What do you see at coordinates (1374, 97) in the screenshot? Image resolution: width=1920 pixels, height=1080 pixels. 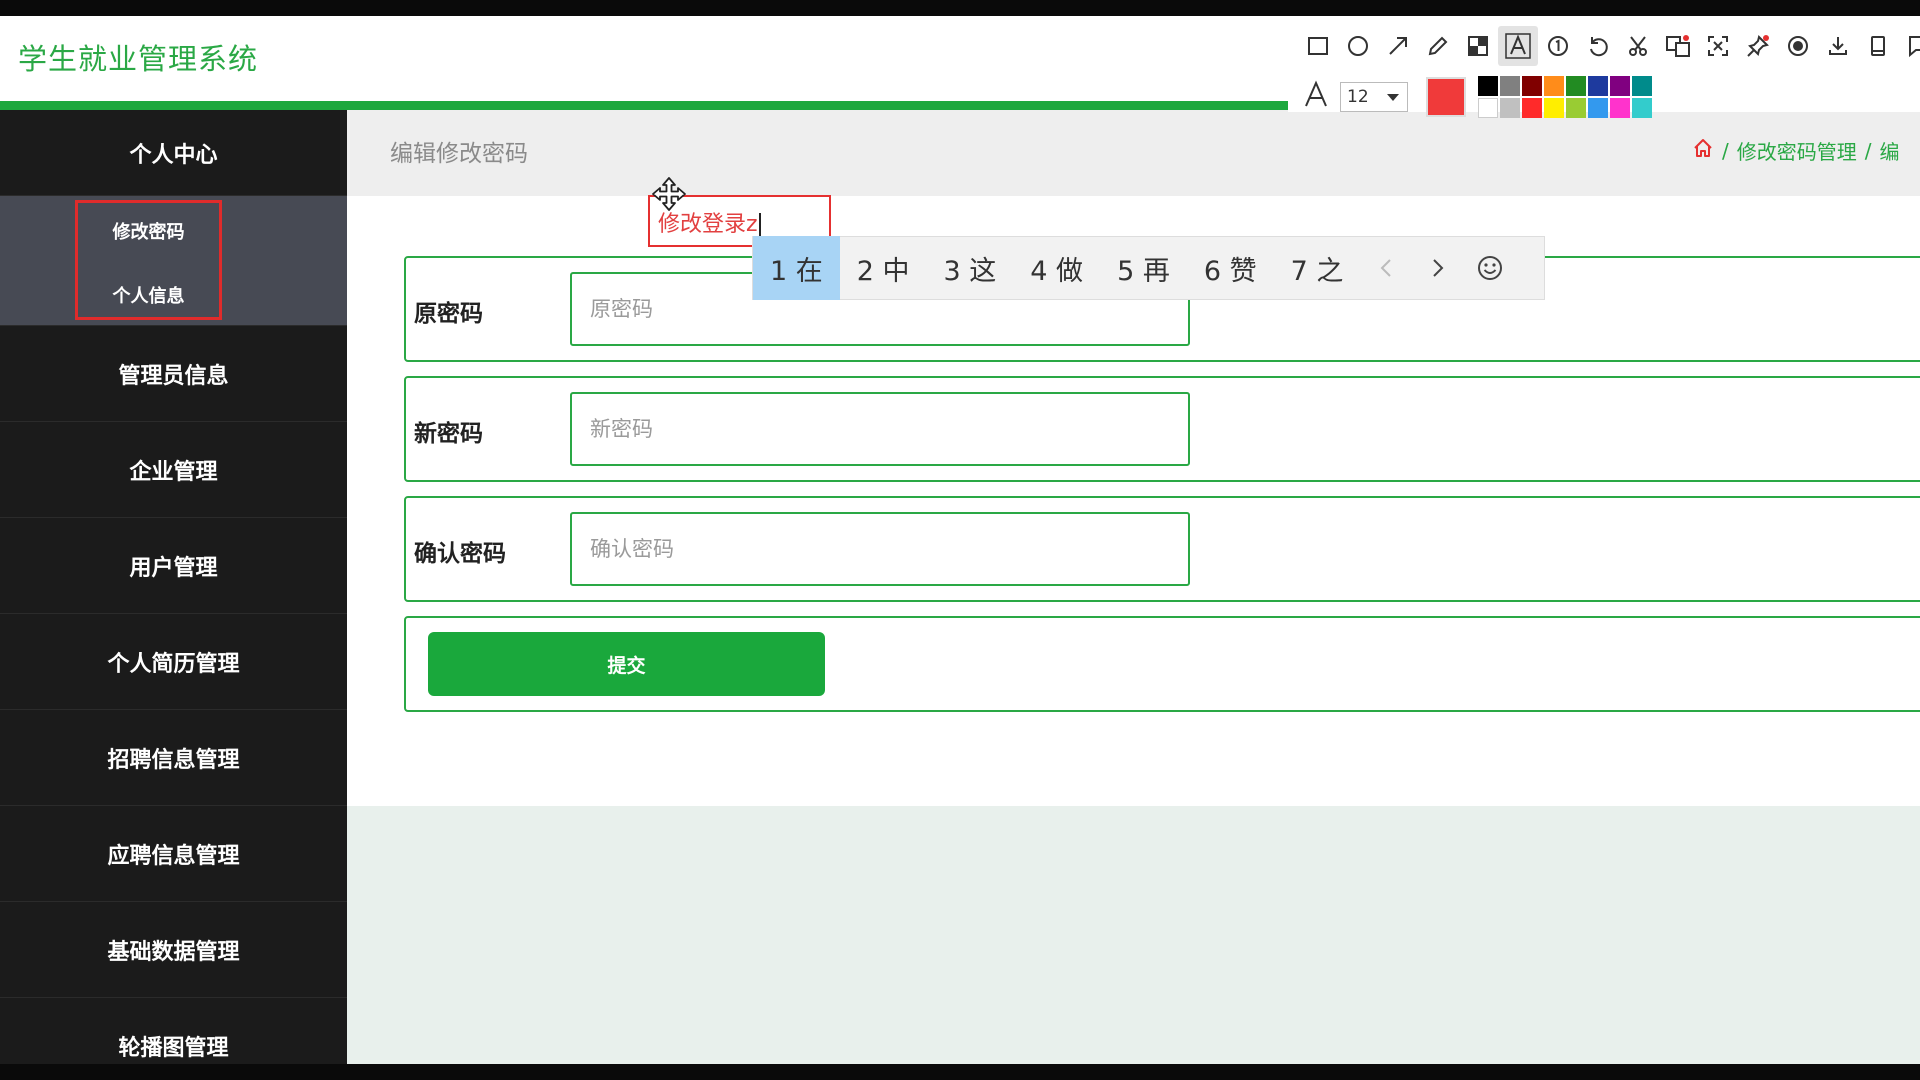 I see `font-size-select: 12` at bounding box center [1374, 97].